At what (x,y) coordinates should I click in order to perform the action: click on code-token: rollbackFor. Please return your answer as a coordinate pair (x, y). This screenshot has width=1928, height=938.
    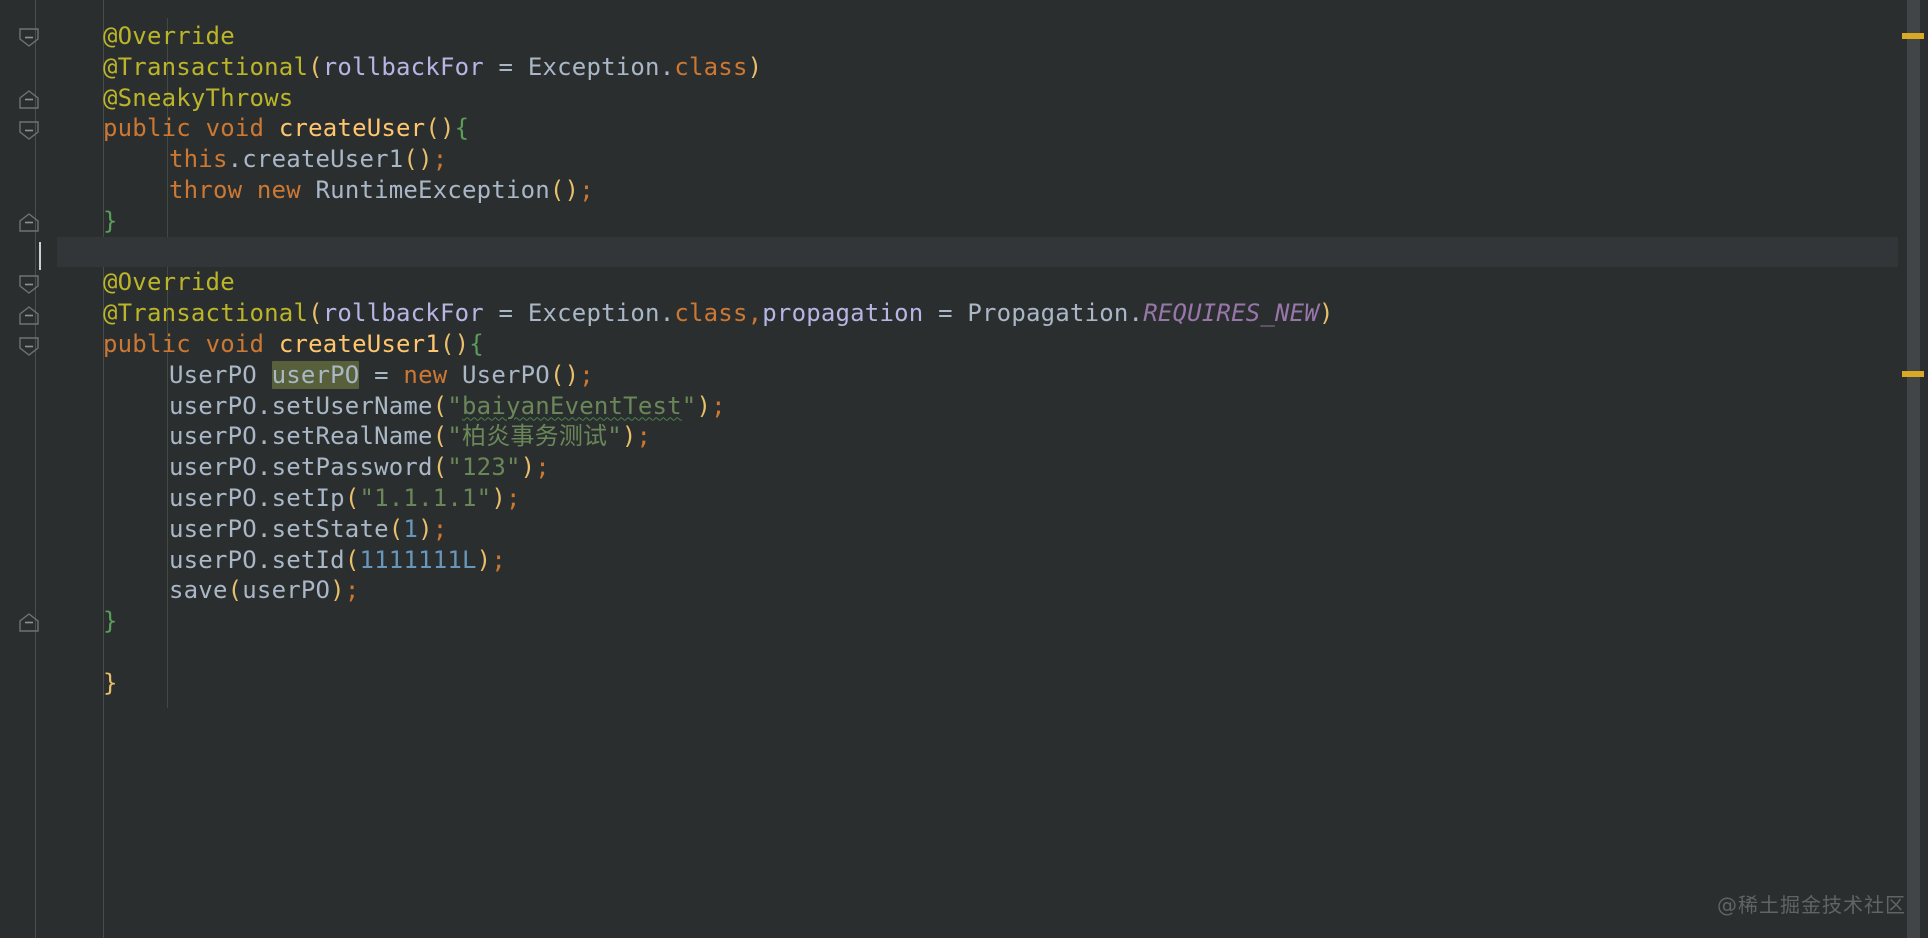
    Looking at the image, I should click on (403, 313).